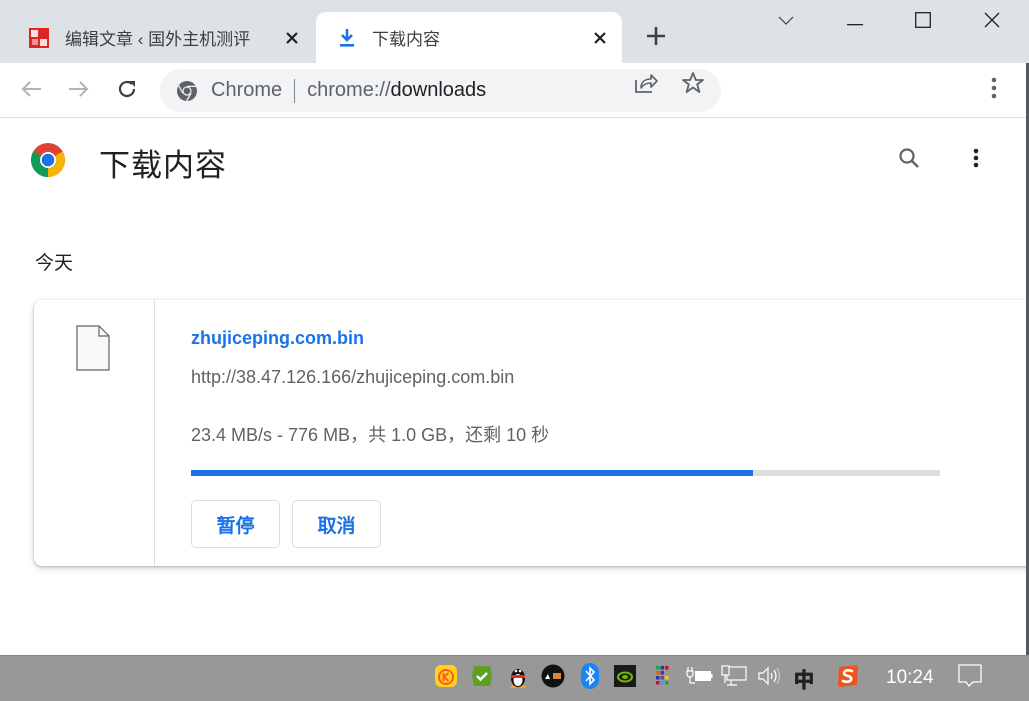 This screenshot has height=701, width=1029. I want to click on tray-network, so click(734, 678).